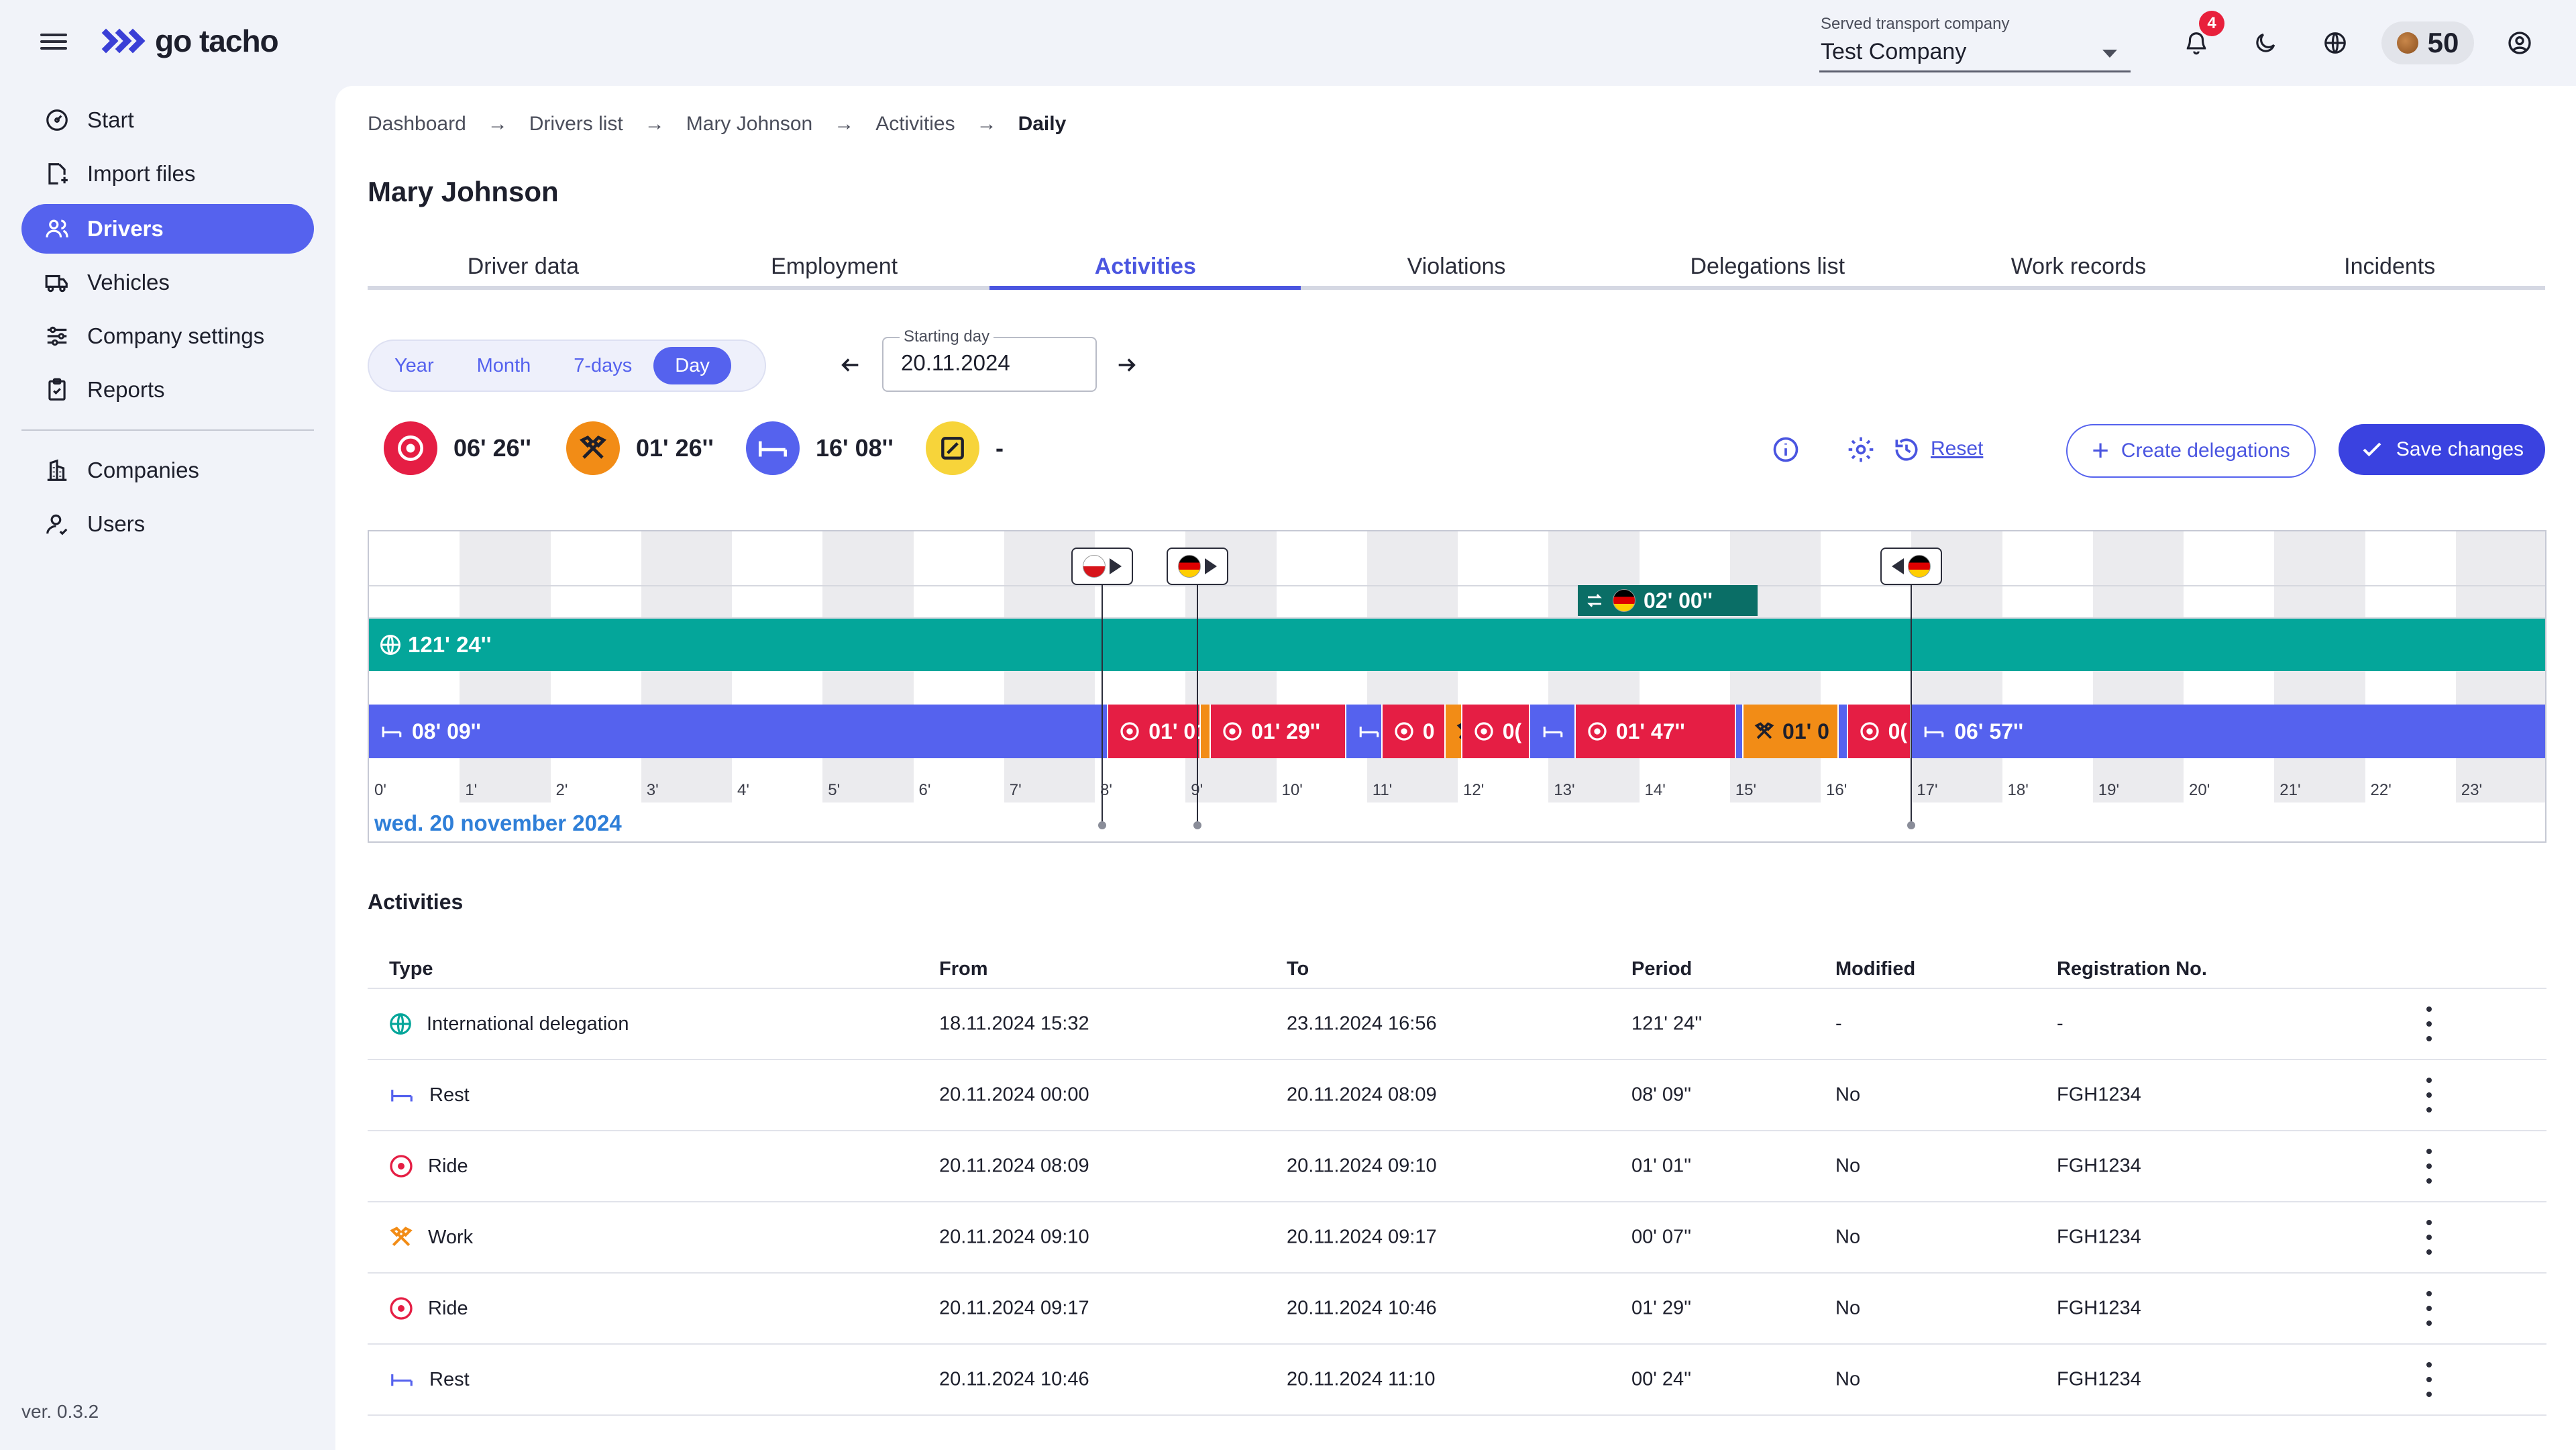  What do you see at coordinates (429, 1379) in the screenshot?
I see `type-cell: Rest` at bounding box center [429, 1379].